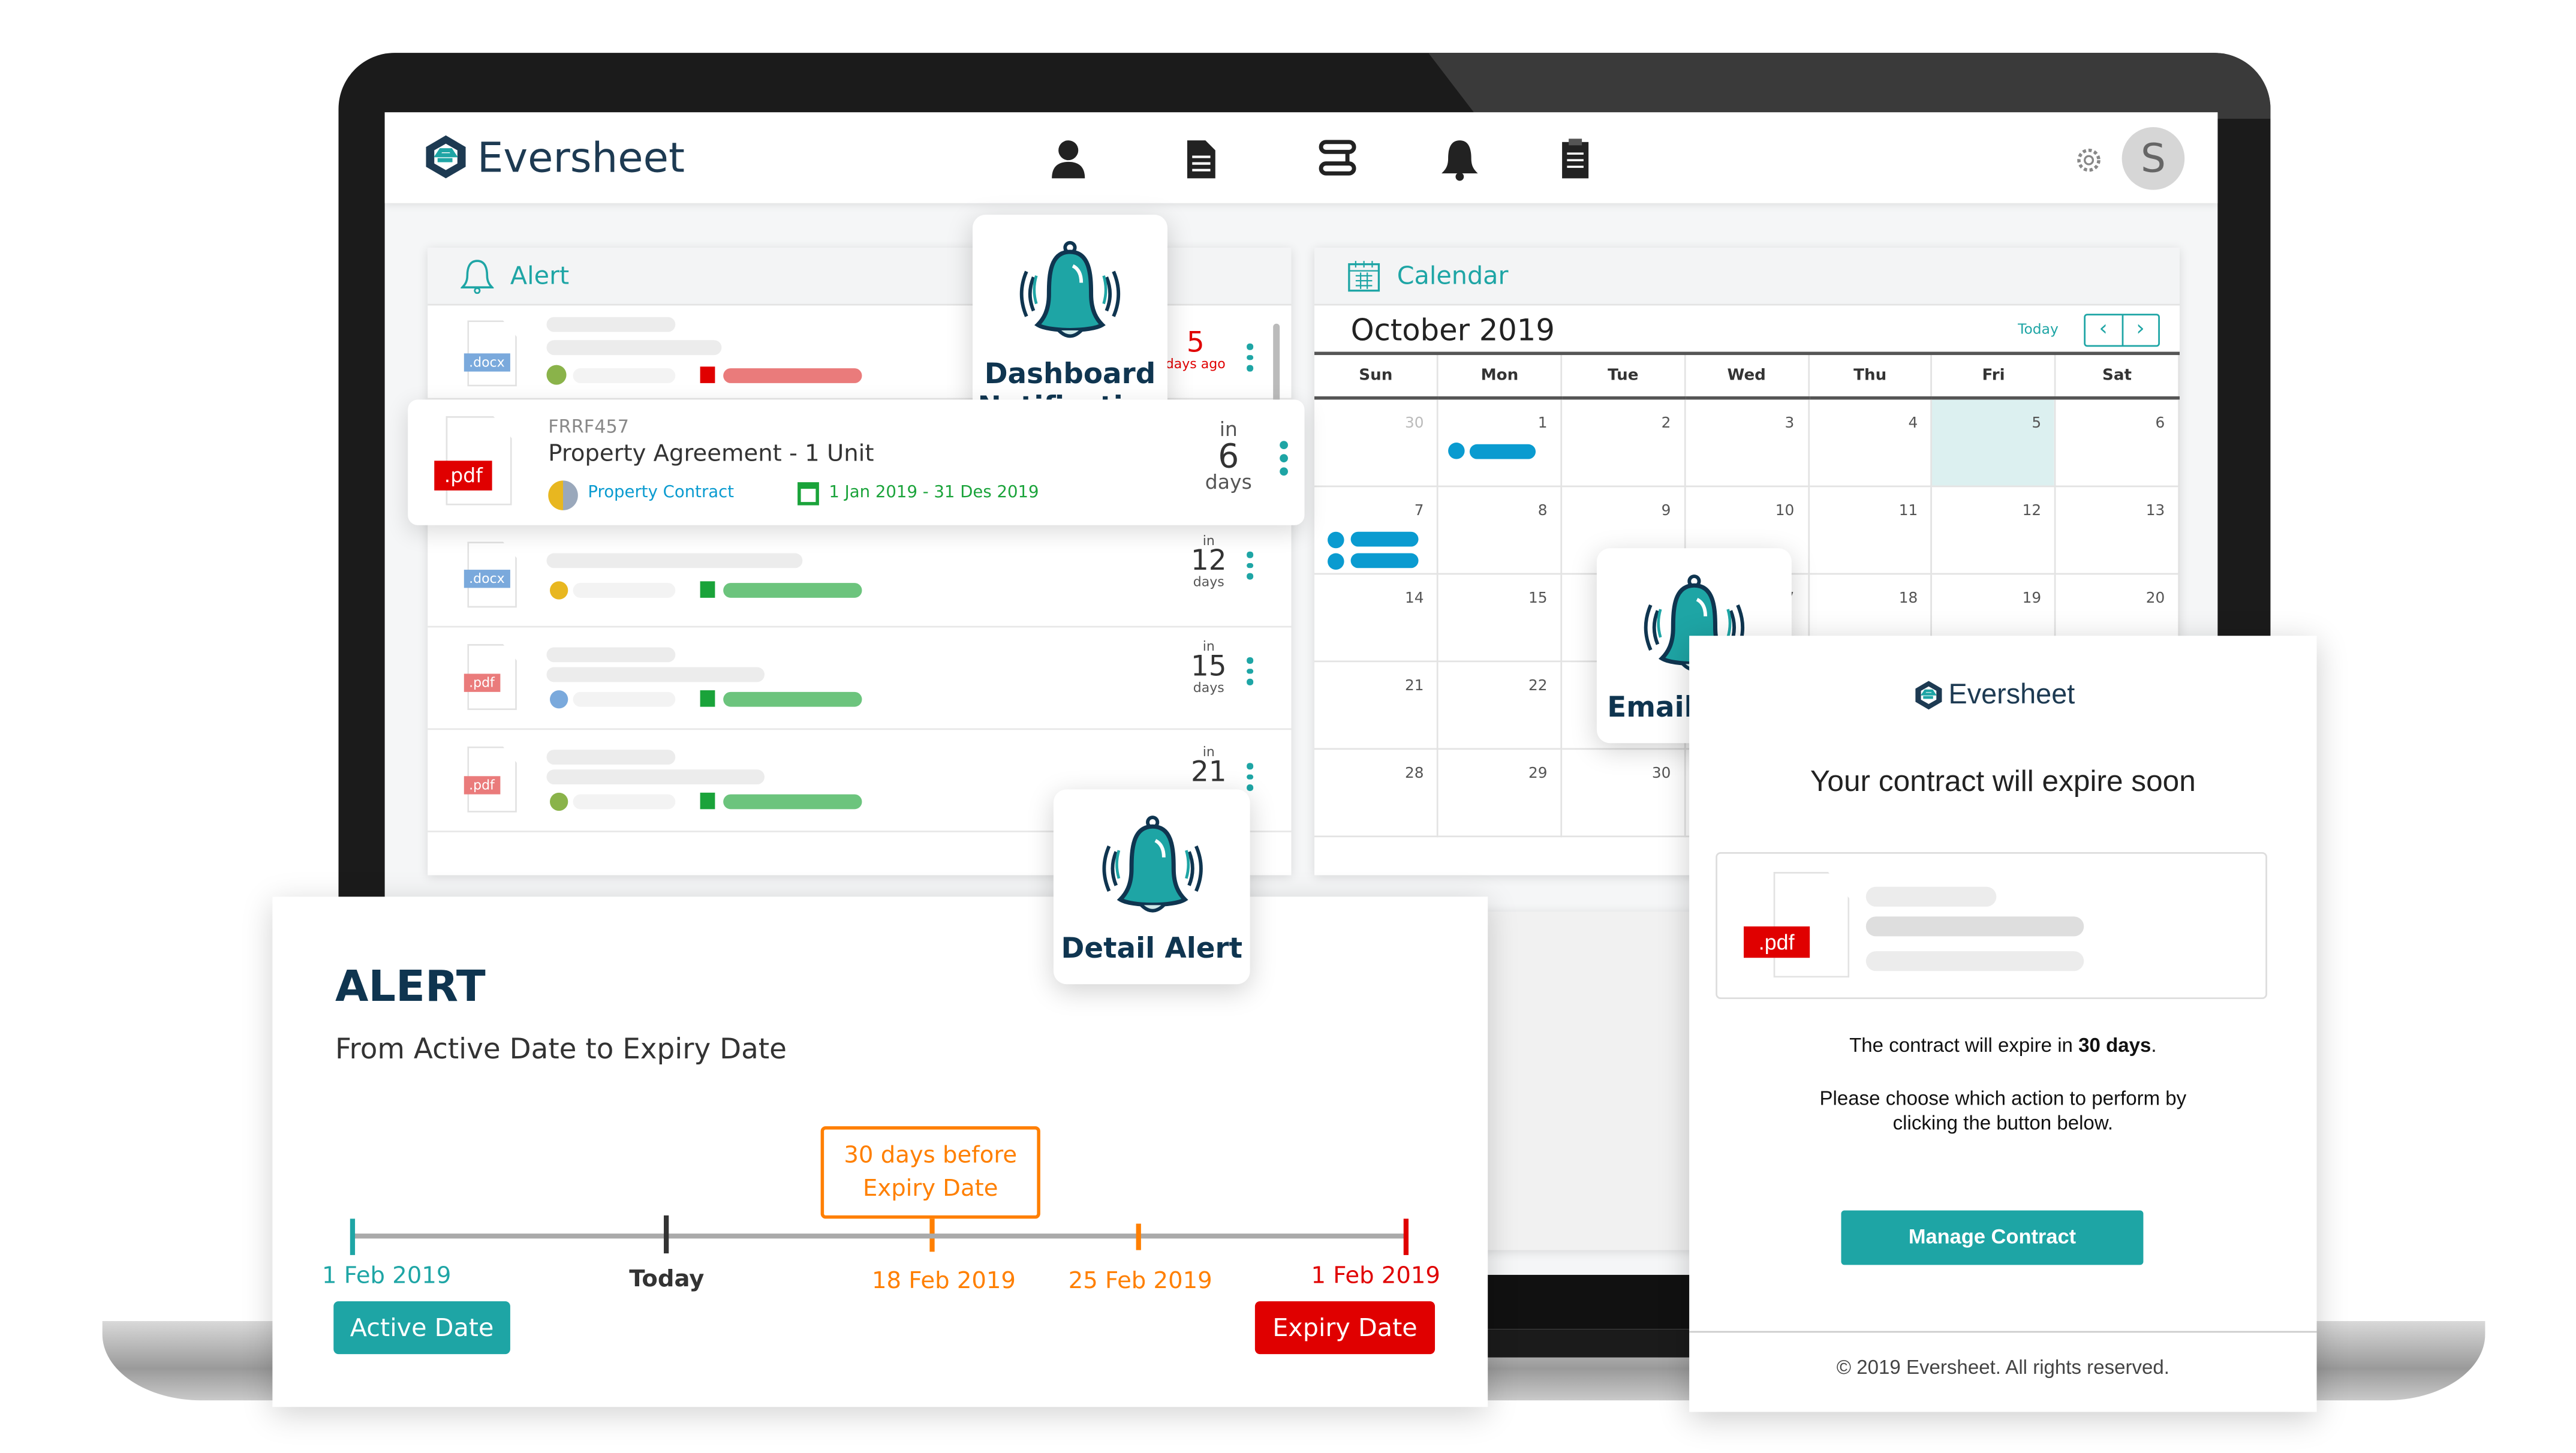 The height and width of the screenshot is (1453, 2576). I want to click on timeline-tick-expiry, so click(1406, 1237).